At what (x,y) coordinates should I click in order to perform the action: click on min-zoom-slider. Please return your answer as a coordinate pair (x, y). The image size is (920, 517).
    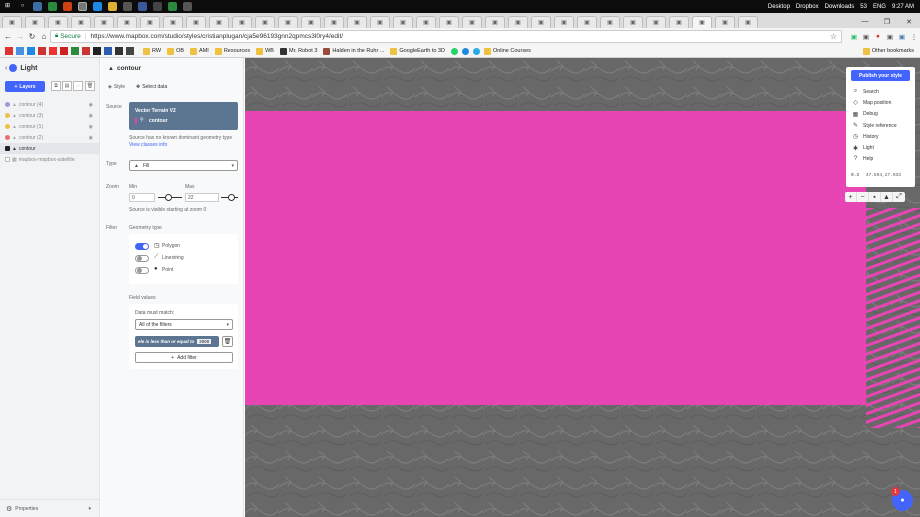
    Looking at the image, I should click on (170, 197).